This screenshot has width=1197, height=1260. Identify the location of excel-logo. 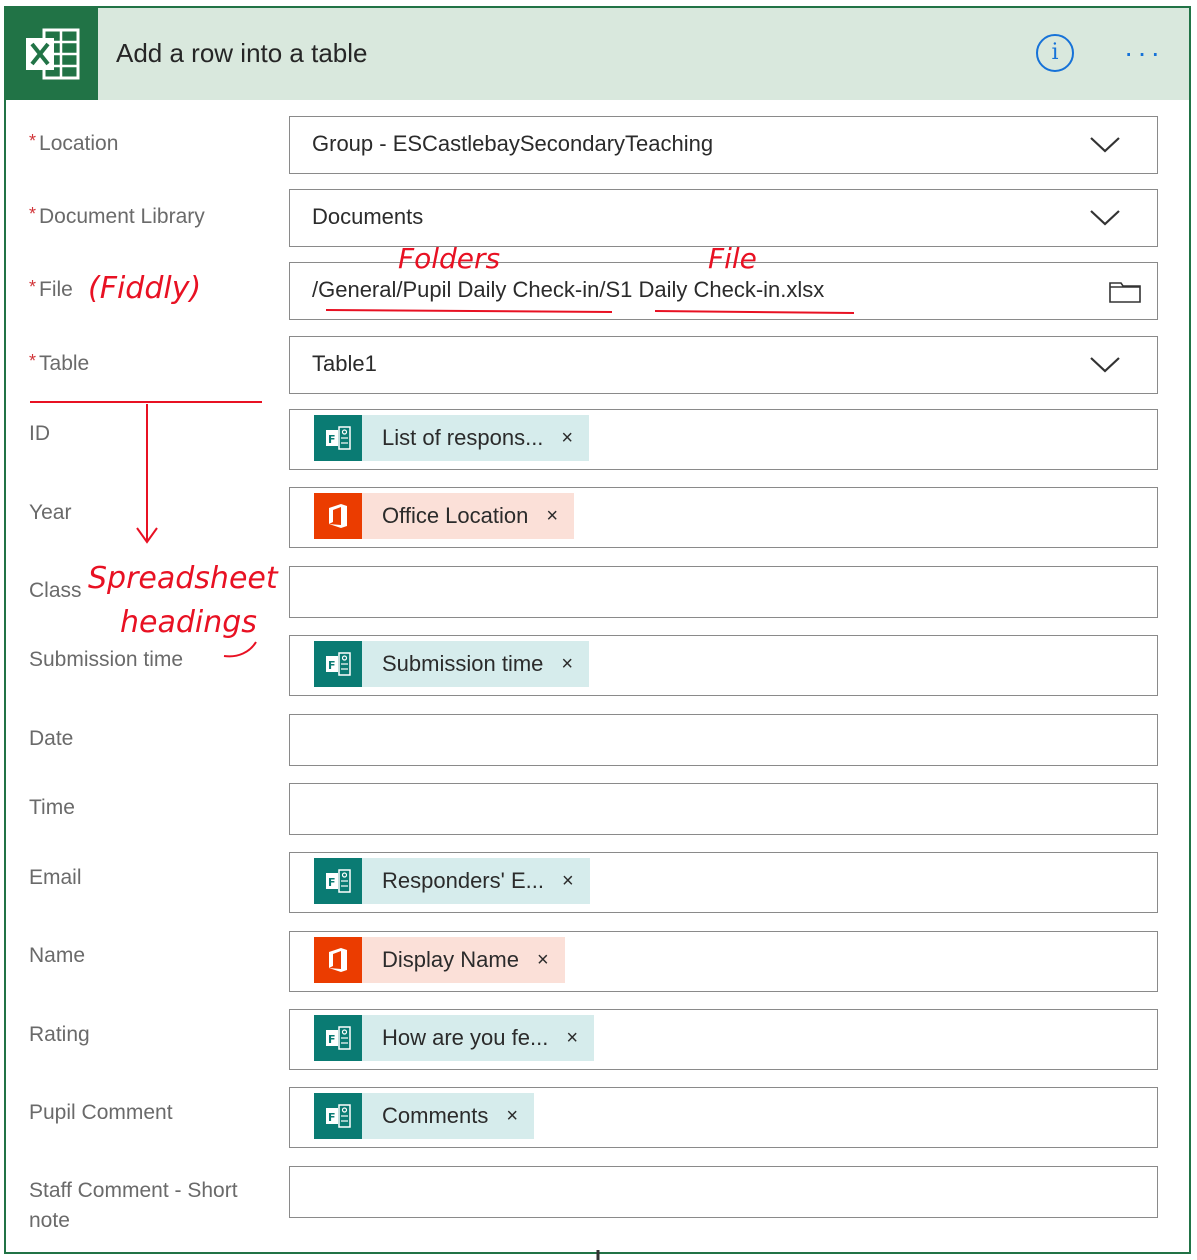
(52, 54).